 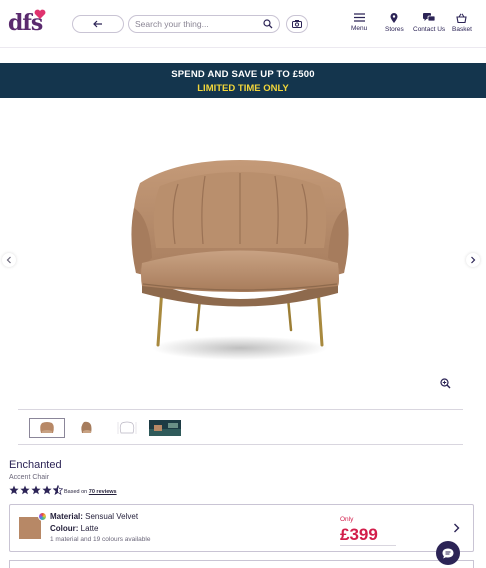 What do you see at coordinates (243, 74) in the screenshot?
I see `promo-headline: SPEND AND SAVE UP TO £500` at bounding box center [243, 74].